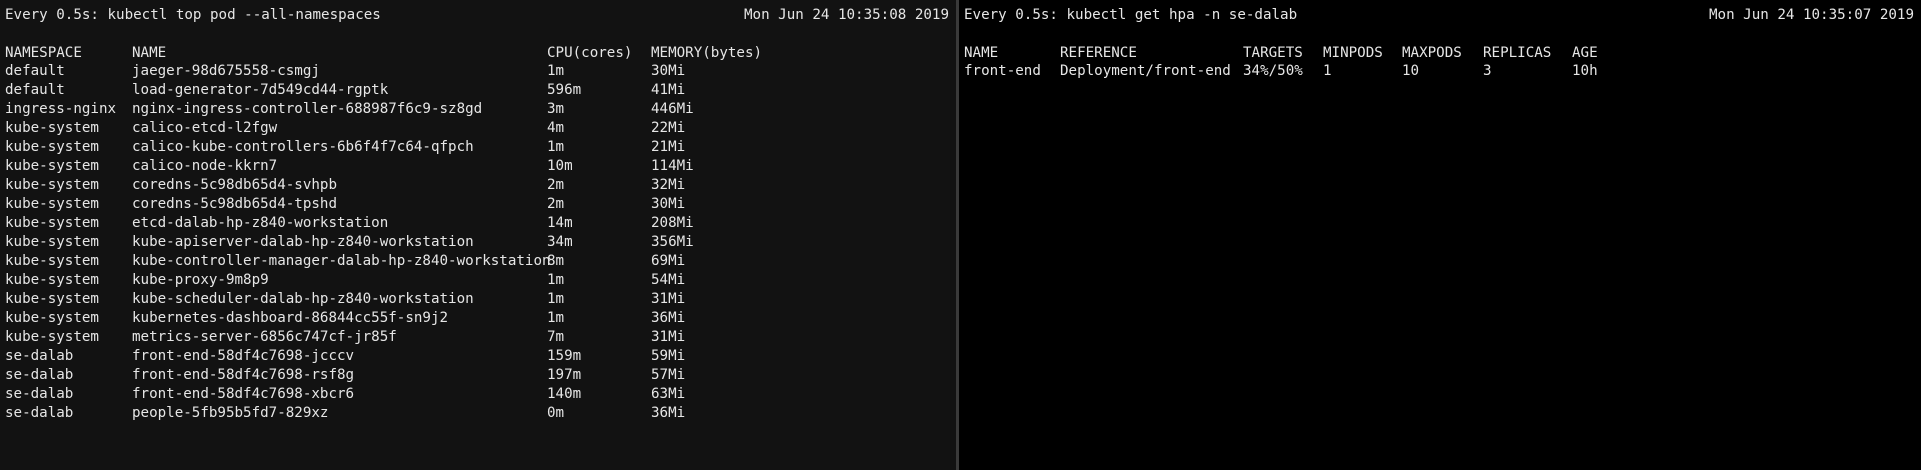 The image size is (1921, 470). I want to click on table-row: kube-system calico-etcd-l2fgw 4m 22Mi, so click(478, 128).